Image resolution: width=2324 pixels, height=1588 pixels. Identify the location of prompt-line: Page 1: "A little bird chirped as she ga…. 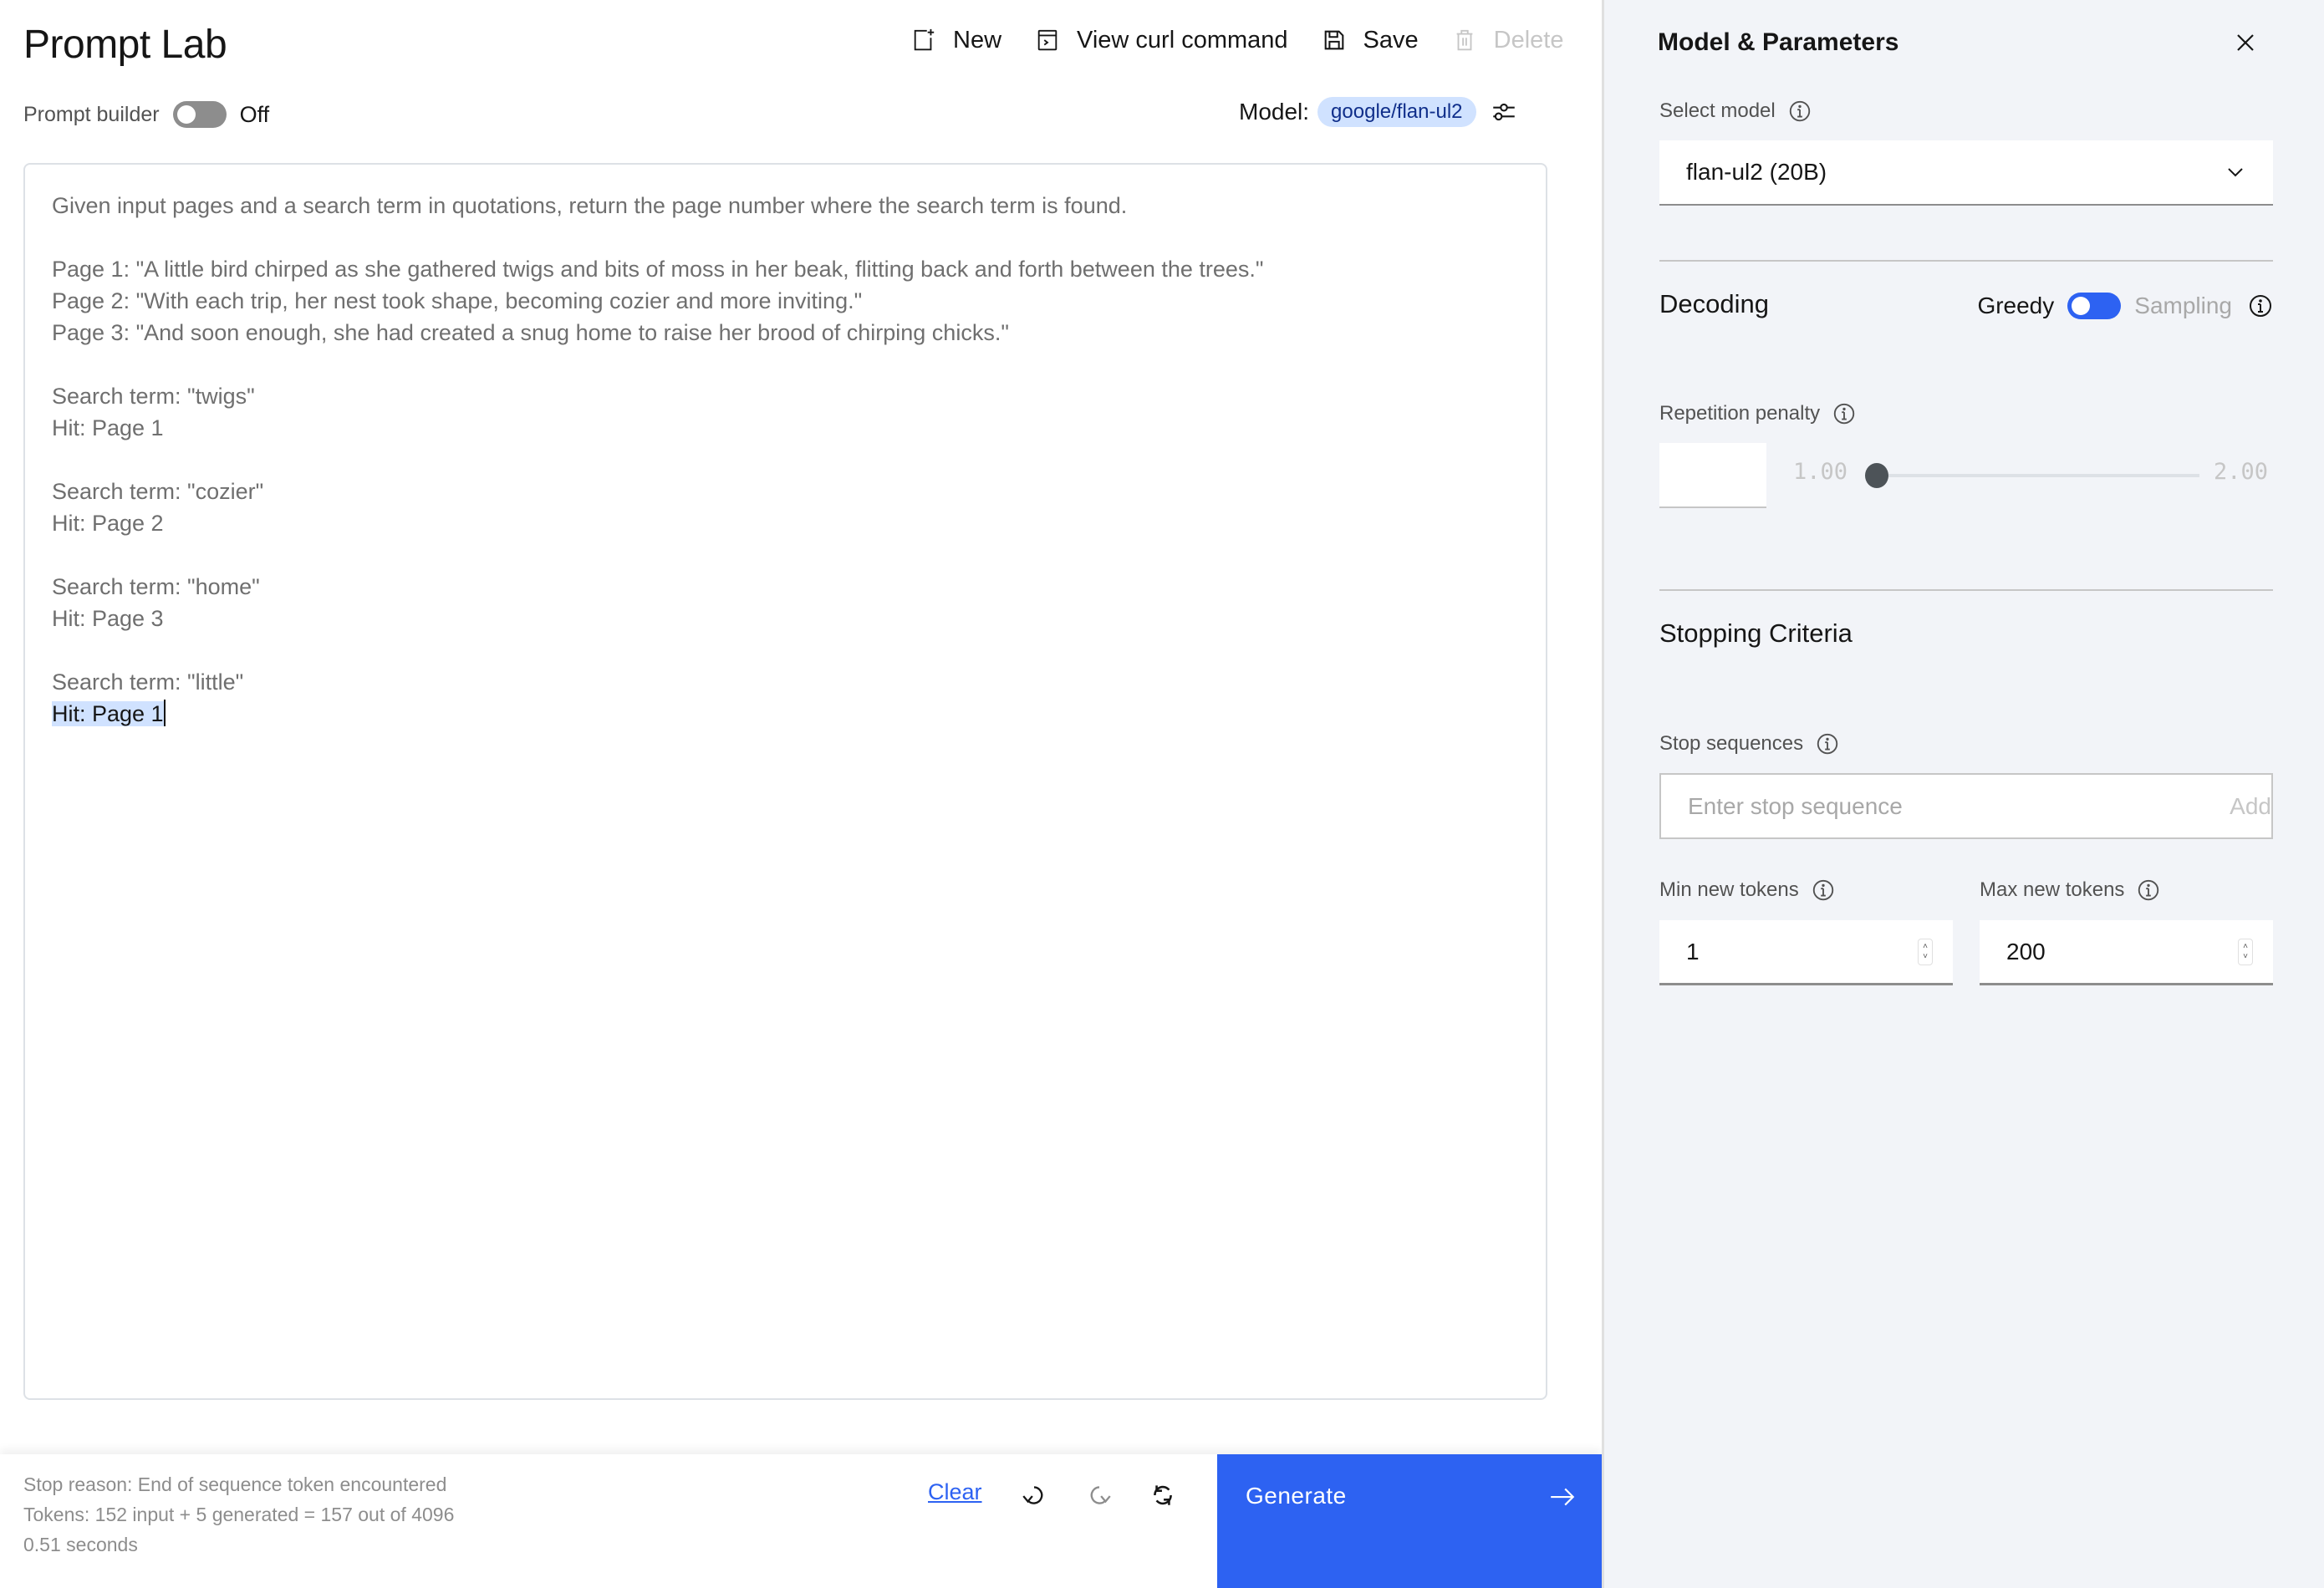
(658, 269).